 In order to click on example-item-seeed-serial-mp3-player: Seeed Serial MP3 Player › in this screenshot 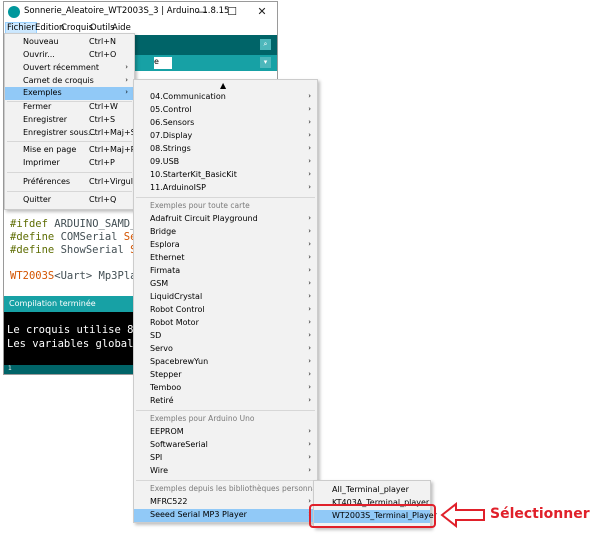, I will do `click(225, 515)`.